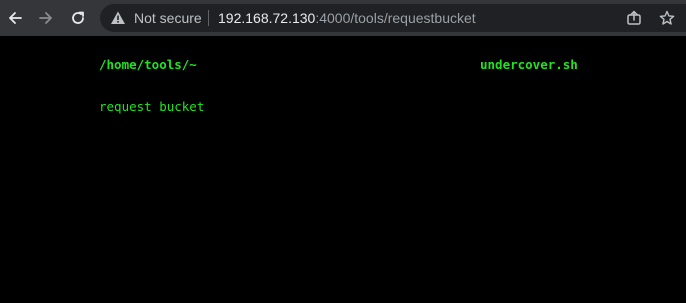  Describe the element at coordinates (151, 107) in the screenshot. I see `request-bucket-link: request bucket` at that location.